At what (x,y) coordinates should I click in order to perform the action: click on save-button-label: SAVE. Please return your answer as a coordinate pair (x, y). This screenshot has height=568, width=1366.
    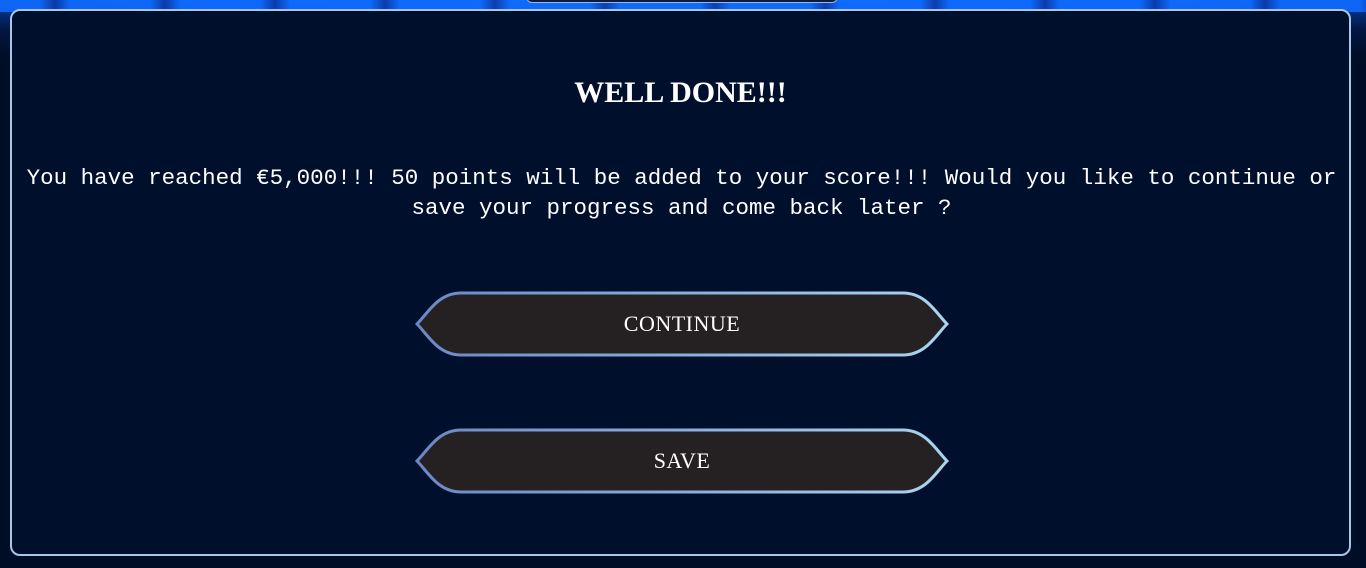
    Looking at the image, I should click on (682, 460).